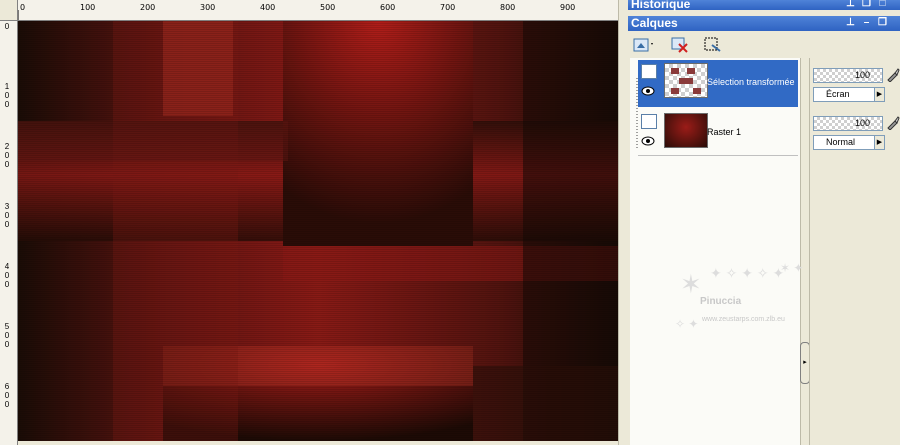  I want to click on layers-toolbar, so click(764, 45).